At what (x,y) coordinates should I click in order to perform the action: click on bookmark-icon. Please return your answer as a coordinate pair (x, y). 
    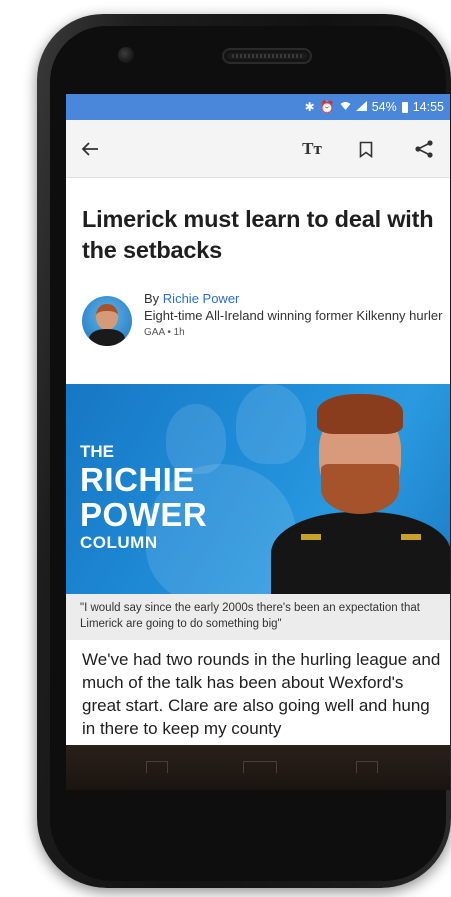
    Looking at the image, I should click on (366, 149).